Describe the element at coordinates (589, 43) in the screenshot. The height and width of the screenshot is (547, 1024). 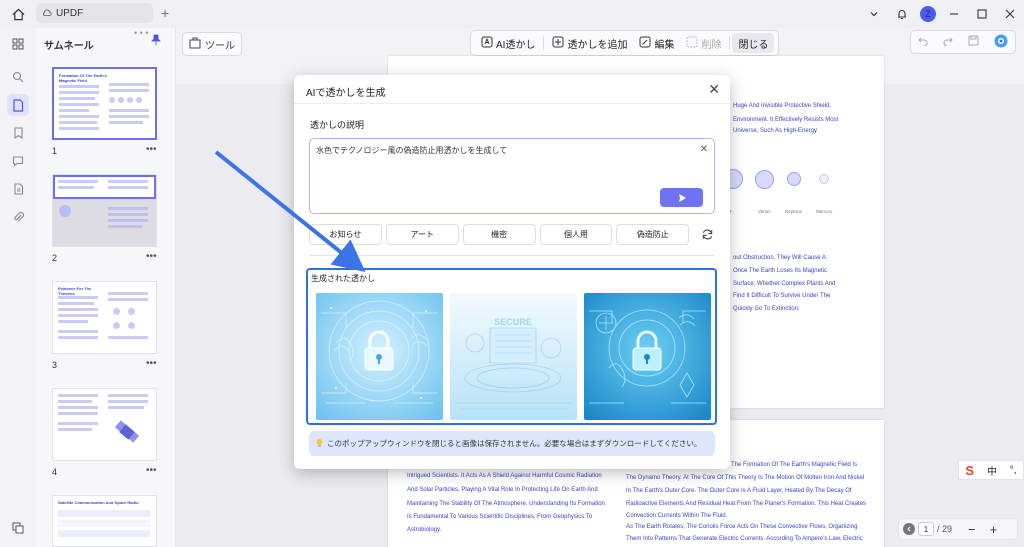
I see `add-watermark-button: 透かしを追加` at that location.